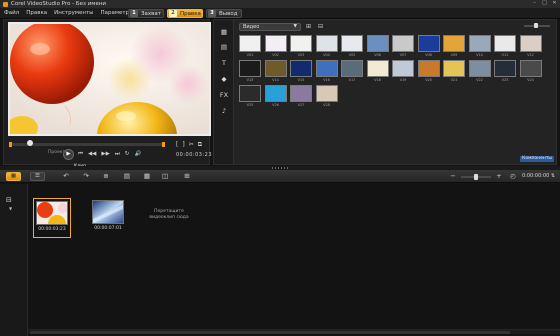 The width and height of the screenshot is (560, 336). I want to click on auto-music-icon: ▦, so click(147, 176).